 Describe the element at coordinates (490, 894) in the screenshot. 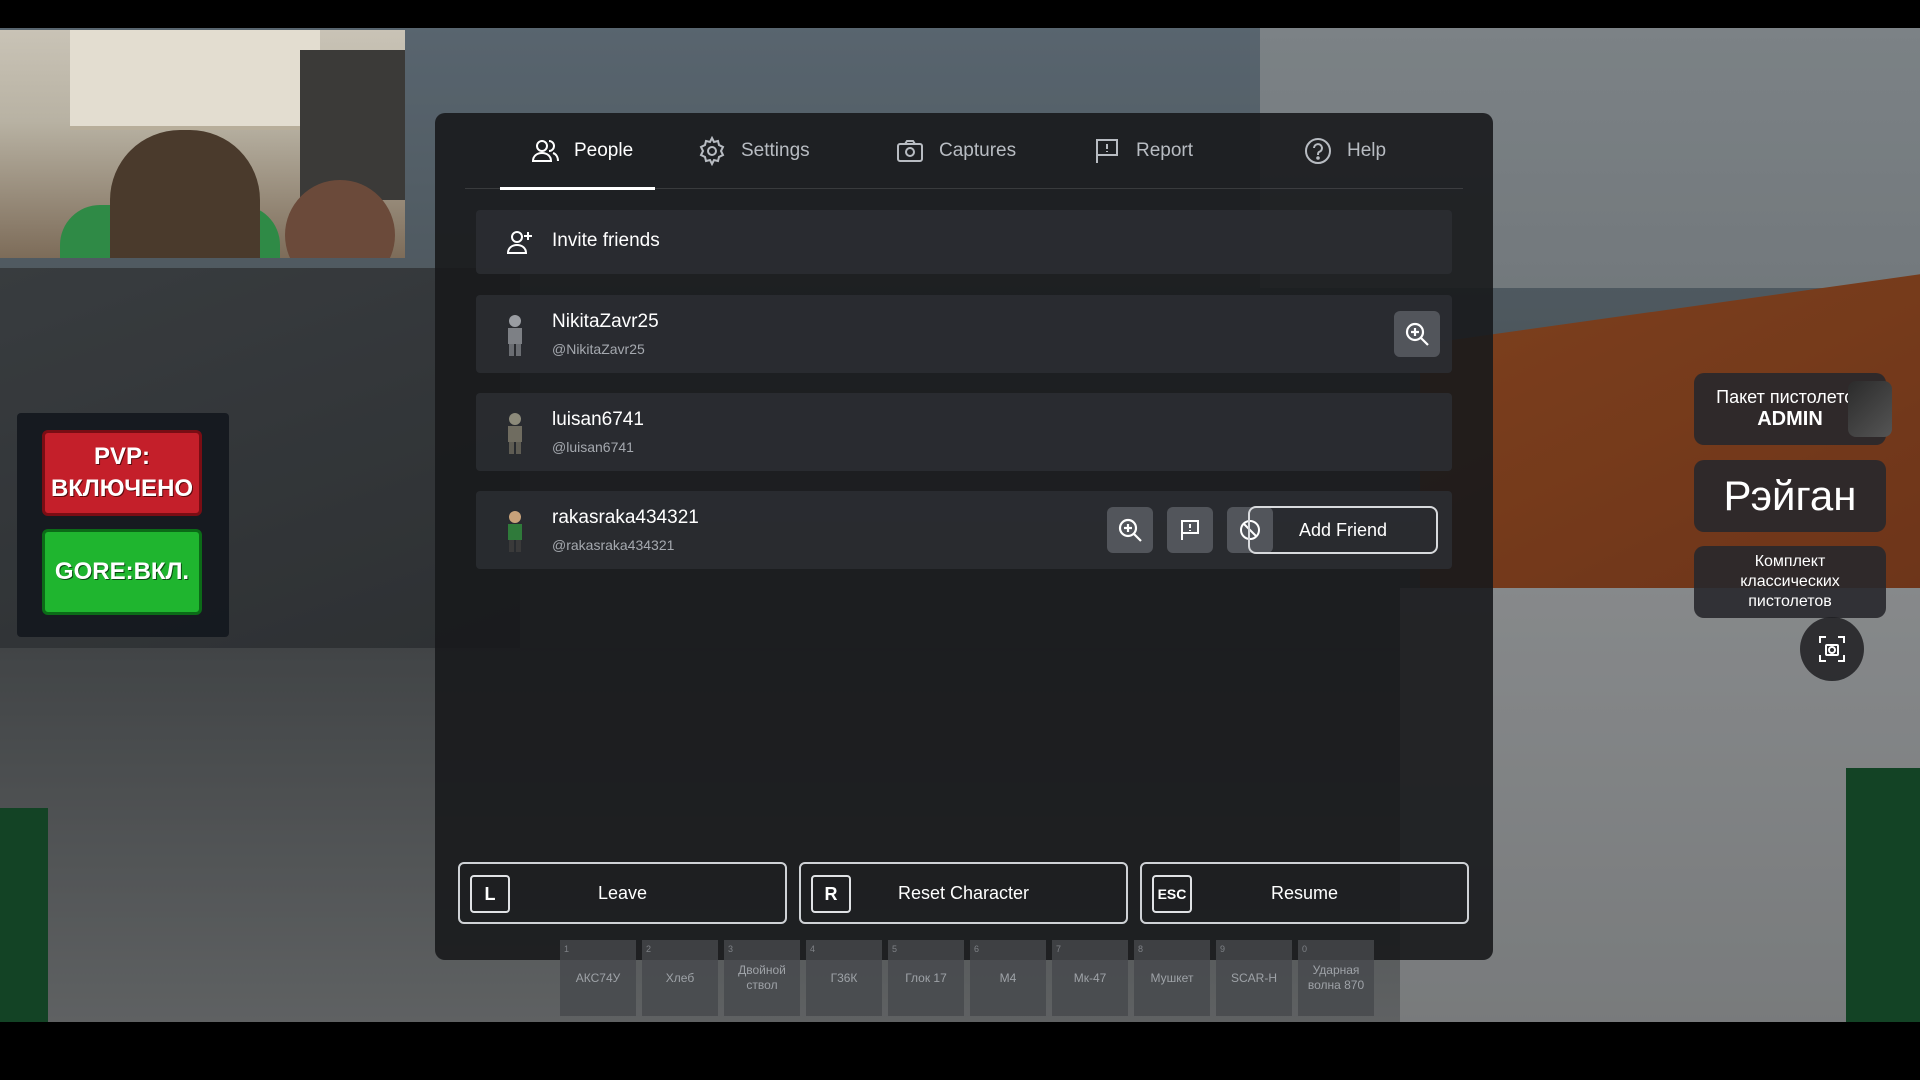

I see `key-hint: L` at that location.